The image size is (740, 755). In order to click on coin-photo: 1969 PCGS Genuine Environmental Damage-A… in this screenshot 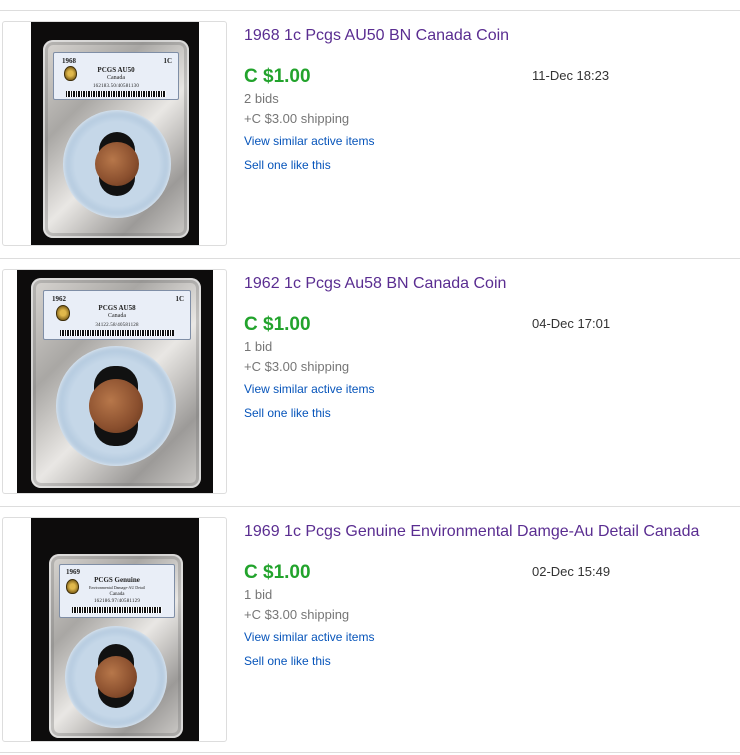, I will do `click(115, 629)`.